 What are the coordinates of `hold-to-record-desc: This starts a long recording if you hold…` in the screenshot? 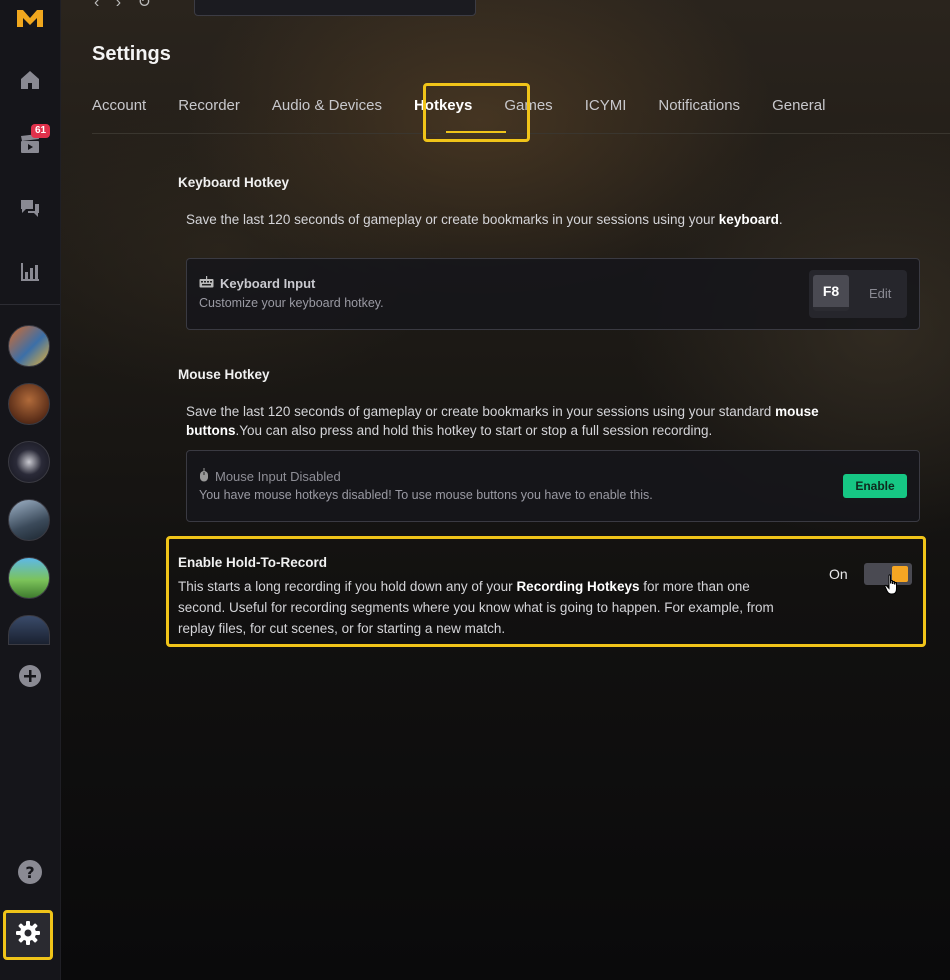 It's located at (476, 607).